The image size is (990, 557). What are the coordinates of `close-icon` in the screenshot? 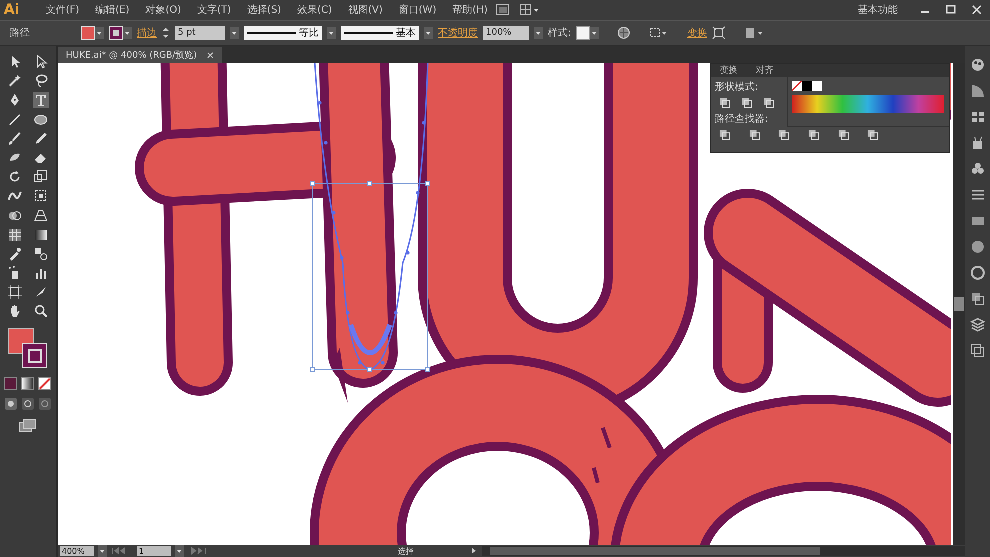 It's located at (210, 55).